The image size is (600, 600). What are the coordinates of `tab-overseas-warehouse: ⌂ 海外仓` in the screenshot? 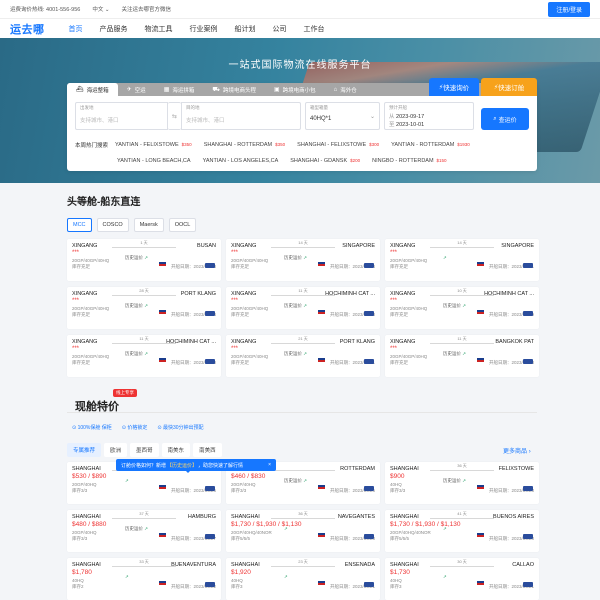 It's located at (345, 89).